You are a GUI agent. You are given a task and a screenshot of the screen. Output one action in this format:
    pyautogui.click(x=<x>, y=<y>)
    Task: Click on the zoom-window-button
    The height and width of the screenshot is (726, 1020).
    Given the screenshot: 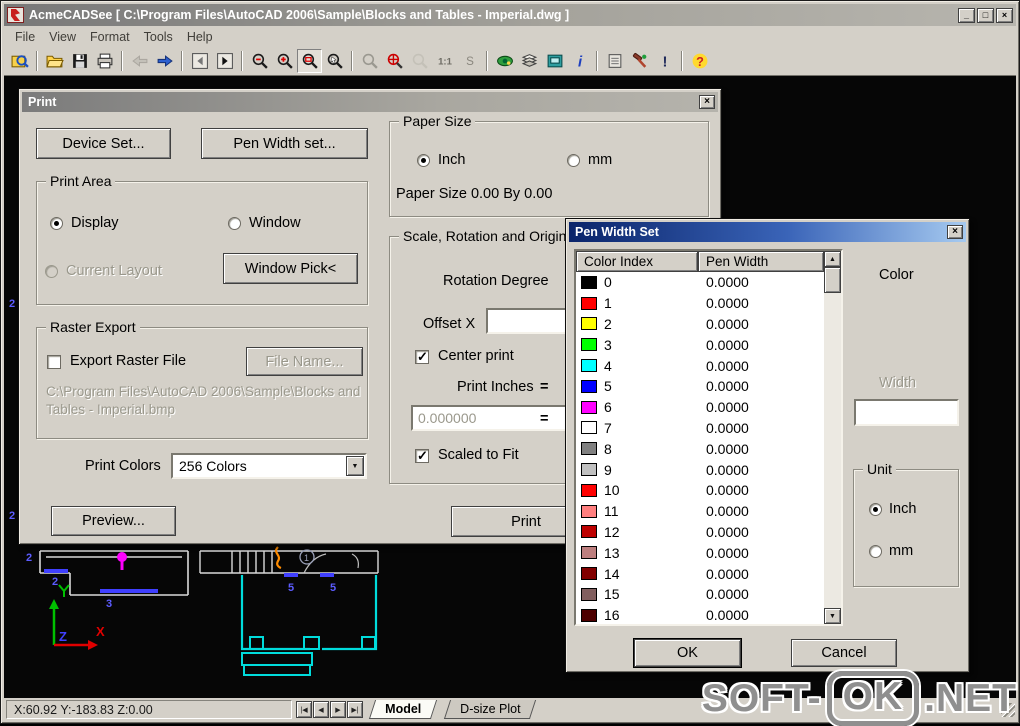 What is the action you would take?
    pyautogui.click(x=309, y=61)
    